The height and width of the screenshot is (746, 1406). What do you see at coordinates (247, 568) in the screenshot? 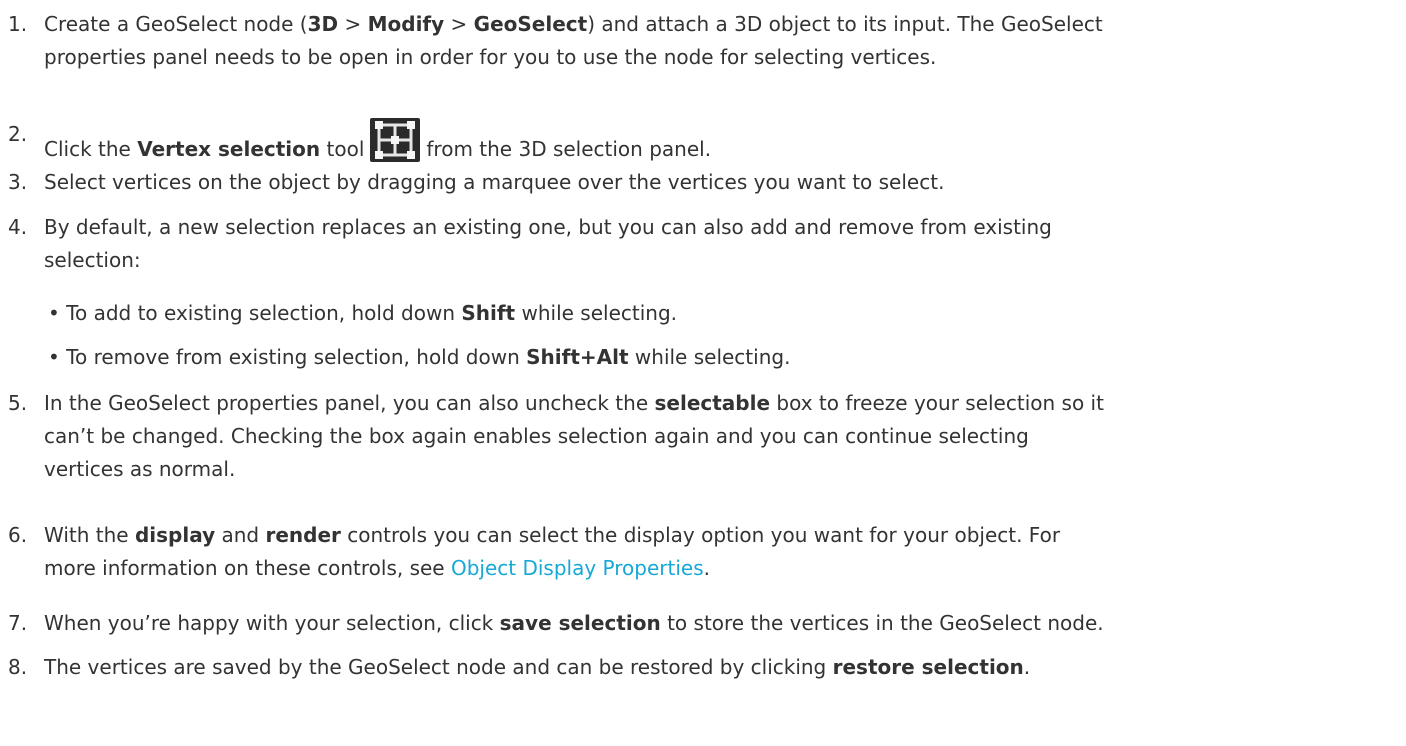
I see `step-text-line2: more information on these controls, see` at bounding box center [247, 568].